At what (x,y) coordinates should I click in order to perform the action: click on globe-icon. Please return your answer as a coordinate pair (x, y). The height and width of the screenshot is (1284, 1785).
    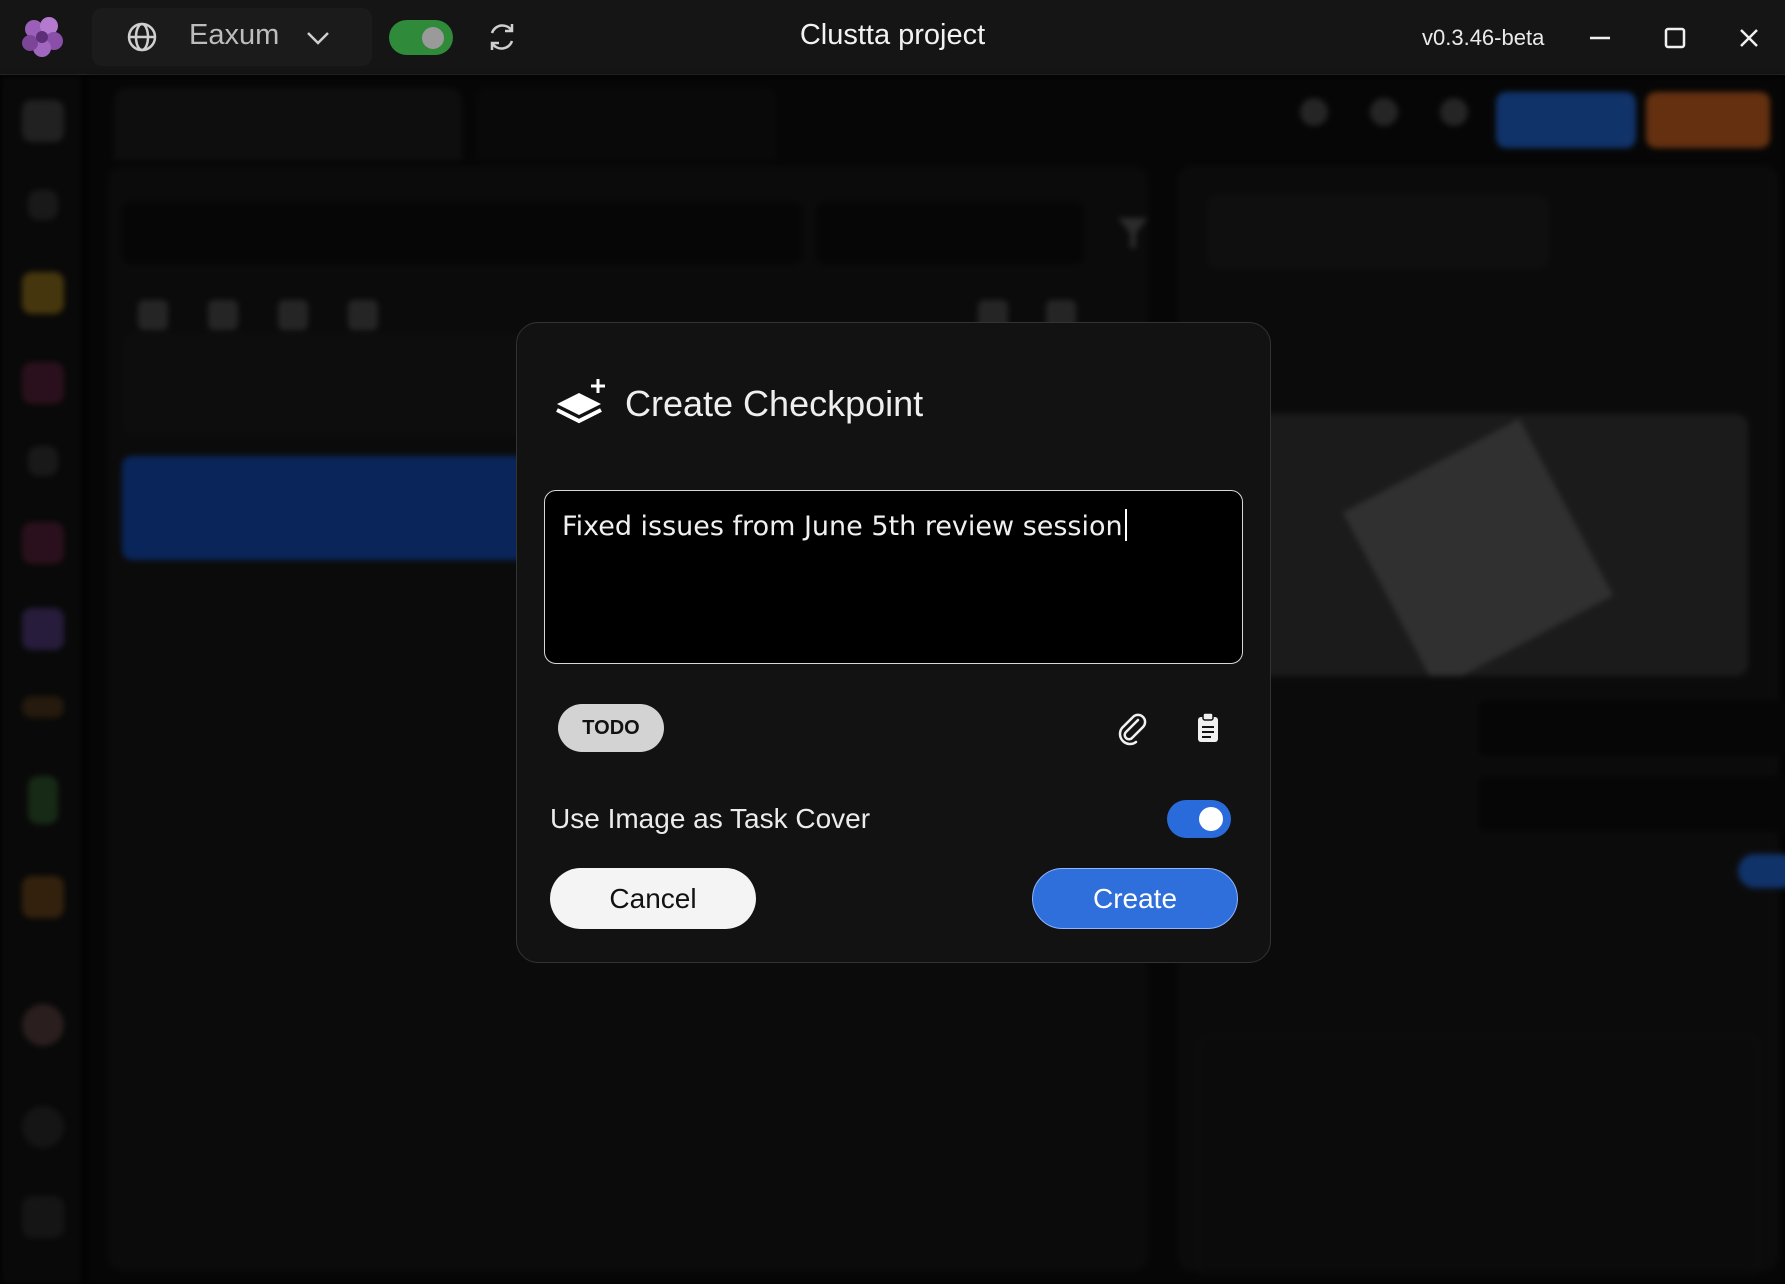
    Looking at the image, I should click on (142, 37).